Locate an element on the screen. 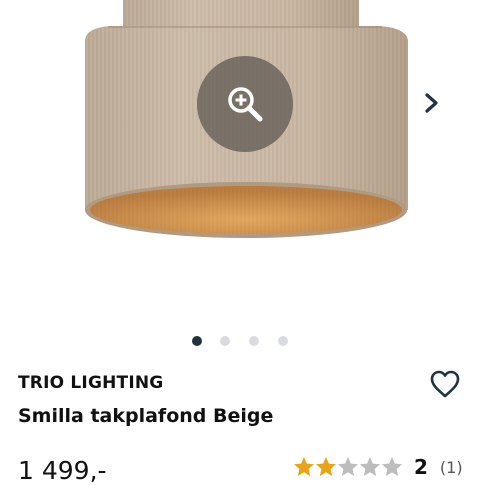  zoom-button is located at coordinates (245, 104).